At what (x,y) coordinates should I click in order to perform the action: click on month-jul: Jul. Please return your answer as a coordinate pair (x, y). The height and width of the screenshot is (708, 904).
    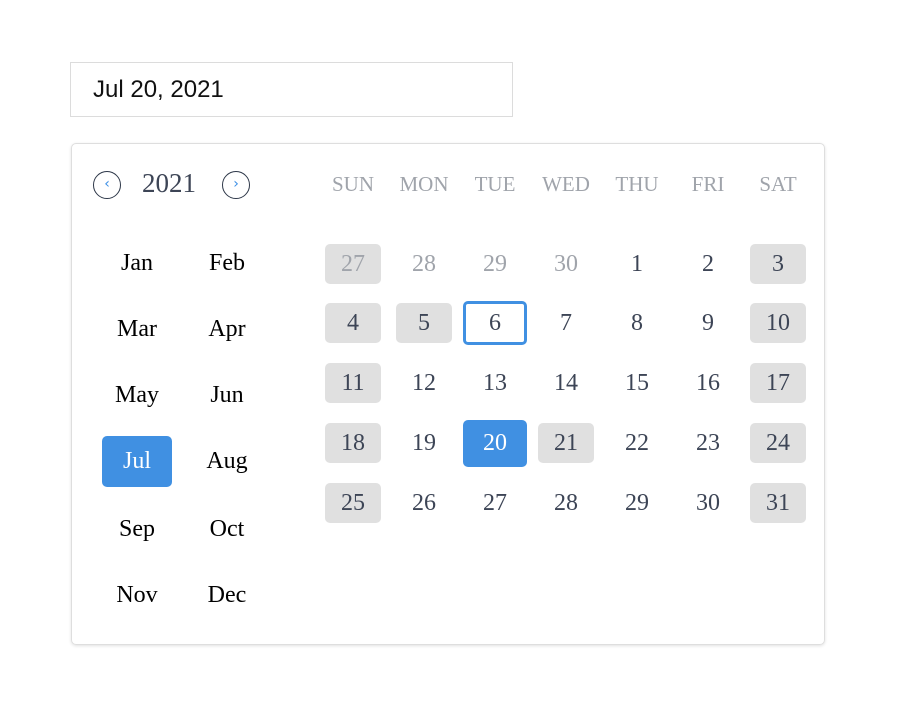
    Looking at the image, I should click on (137, 461).